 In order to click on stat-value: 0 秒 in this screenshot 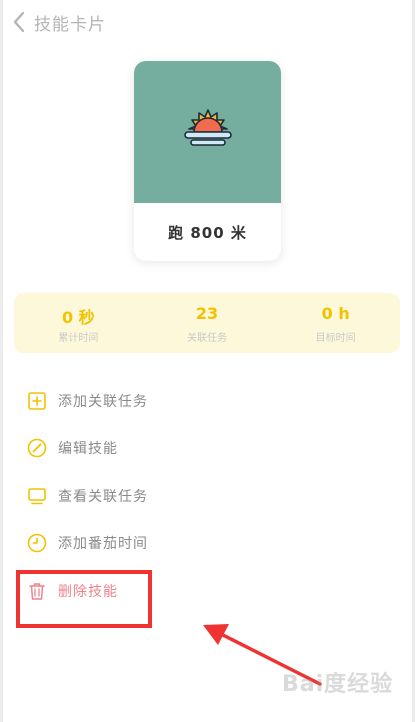, I will do `click(78, 317)`.